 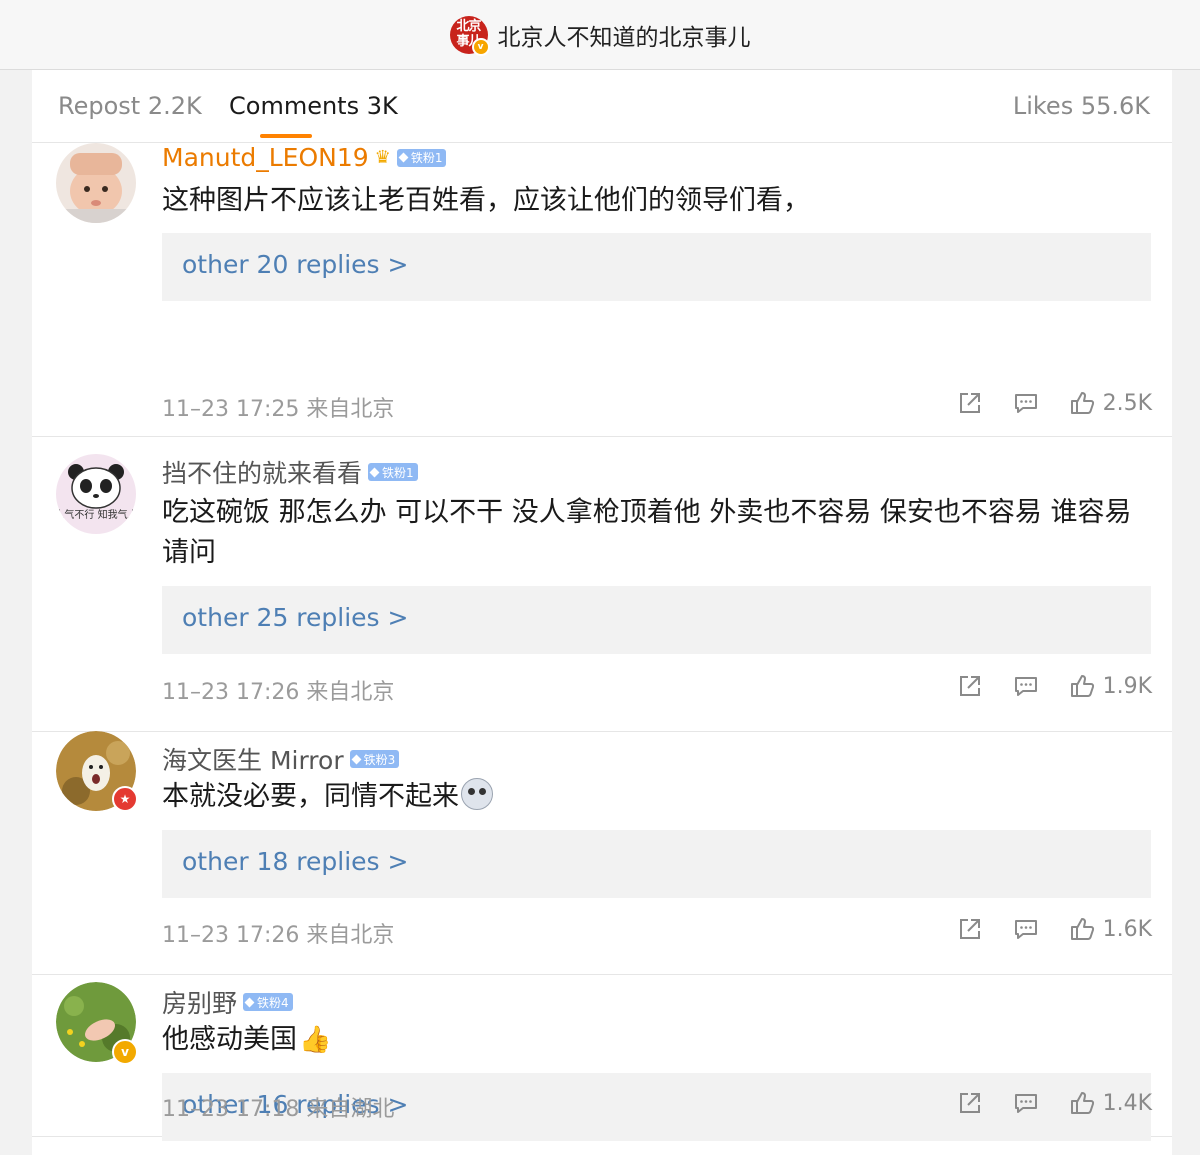 What do you see at coordinates (262, 472) in the screenshot?
I see `username: 挡不住的就来看看` at bounding box center [262, 472].